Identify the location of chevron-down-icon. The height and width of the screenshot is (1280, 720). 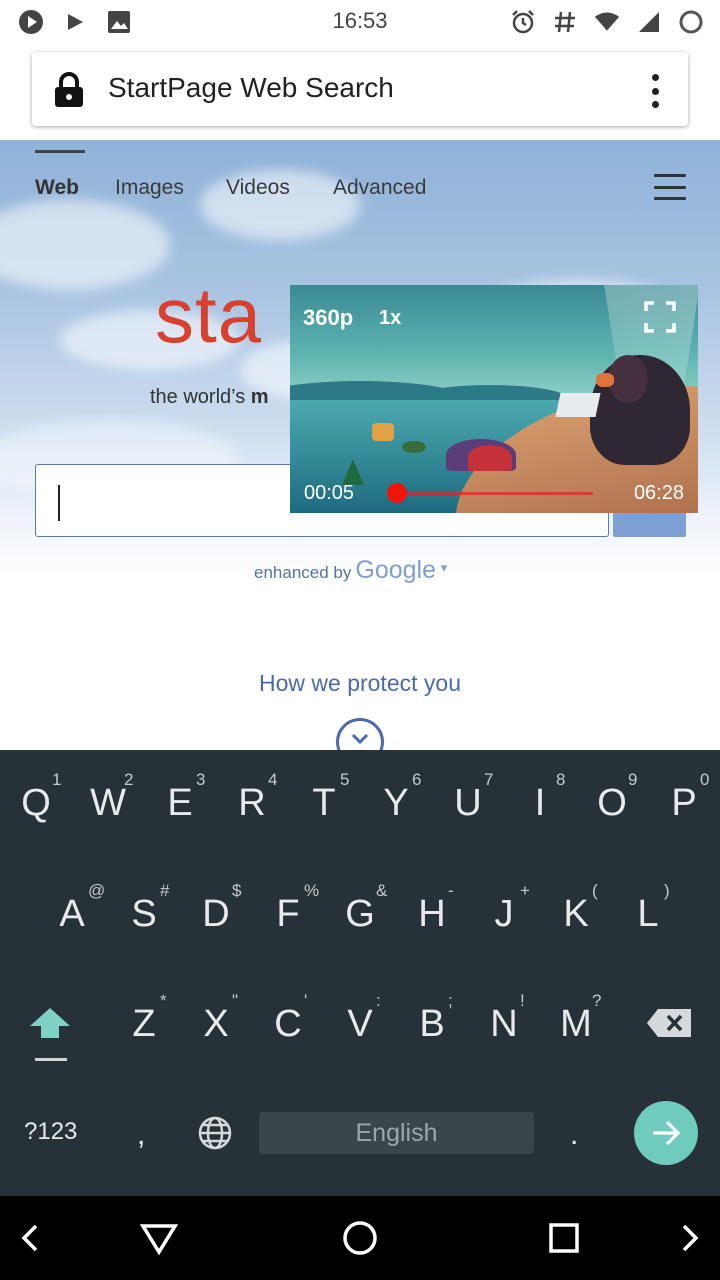
(360, 739).